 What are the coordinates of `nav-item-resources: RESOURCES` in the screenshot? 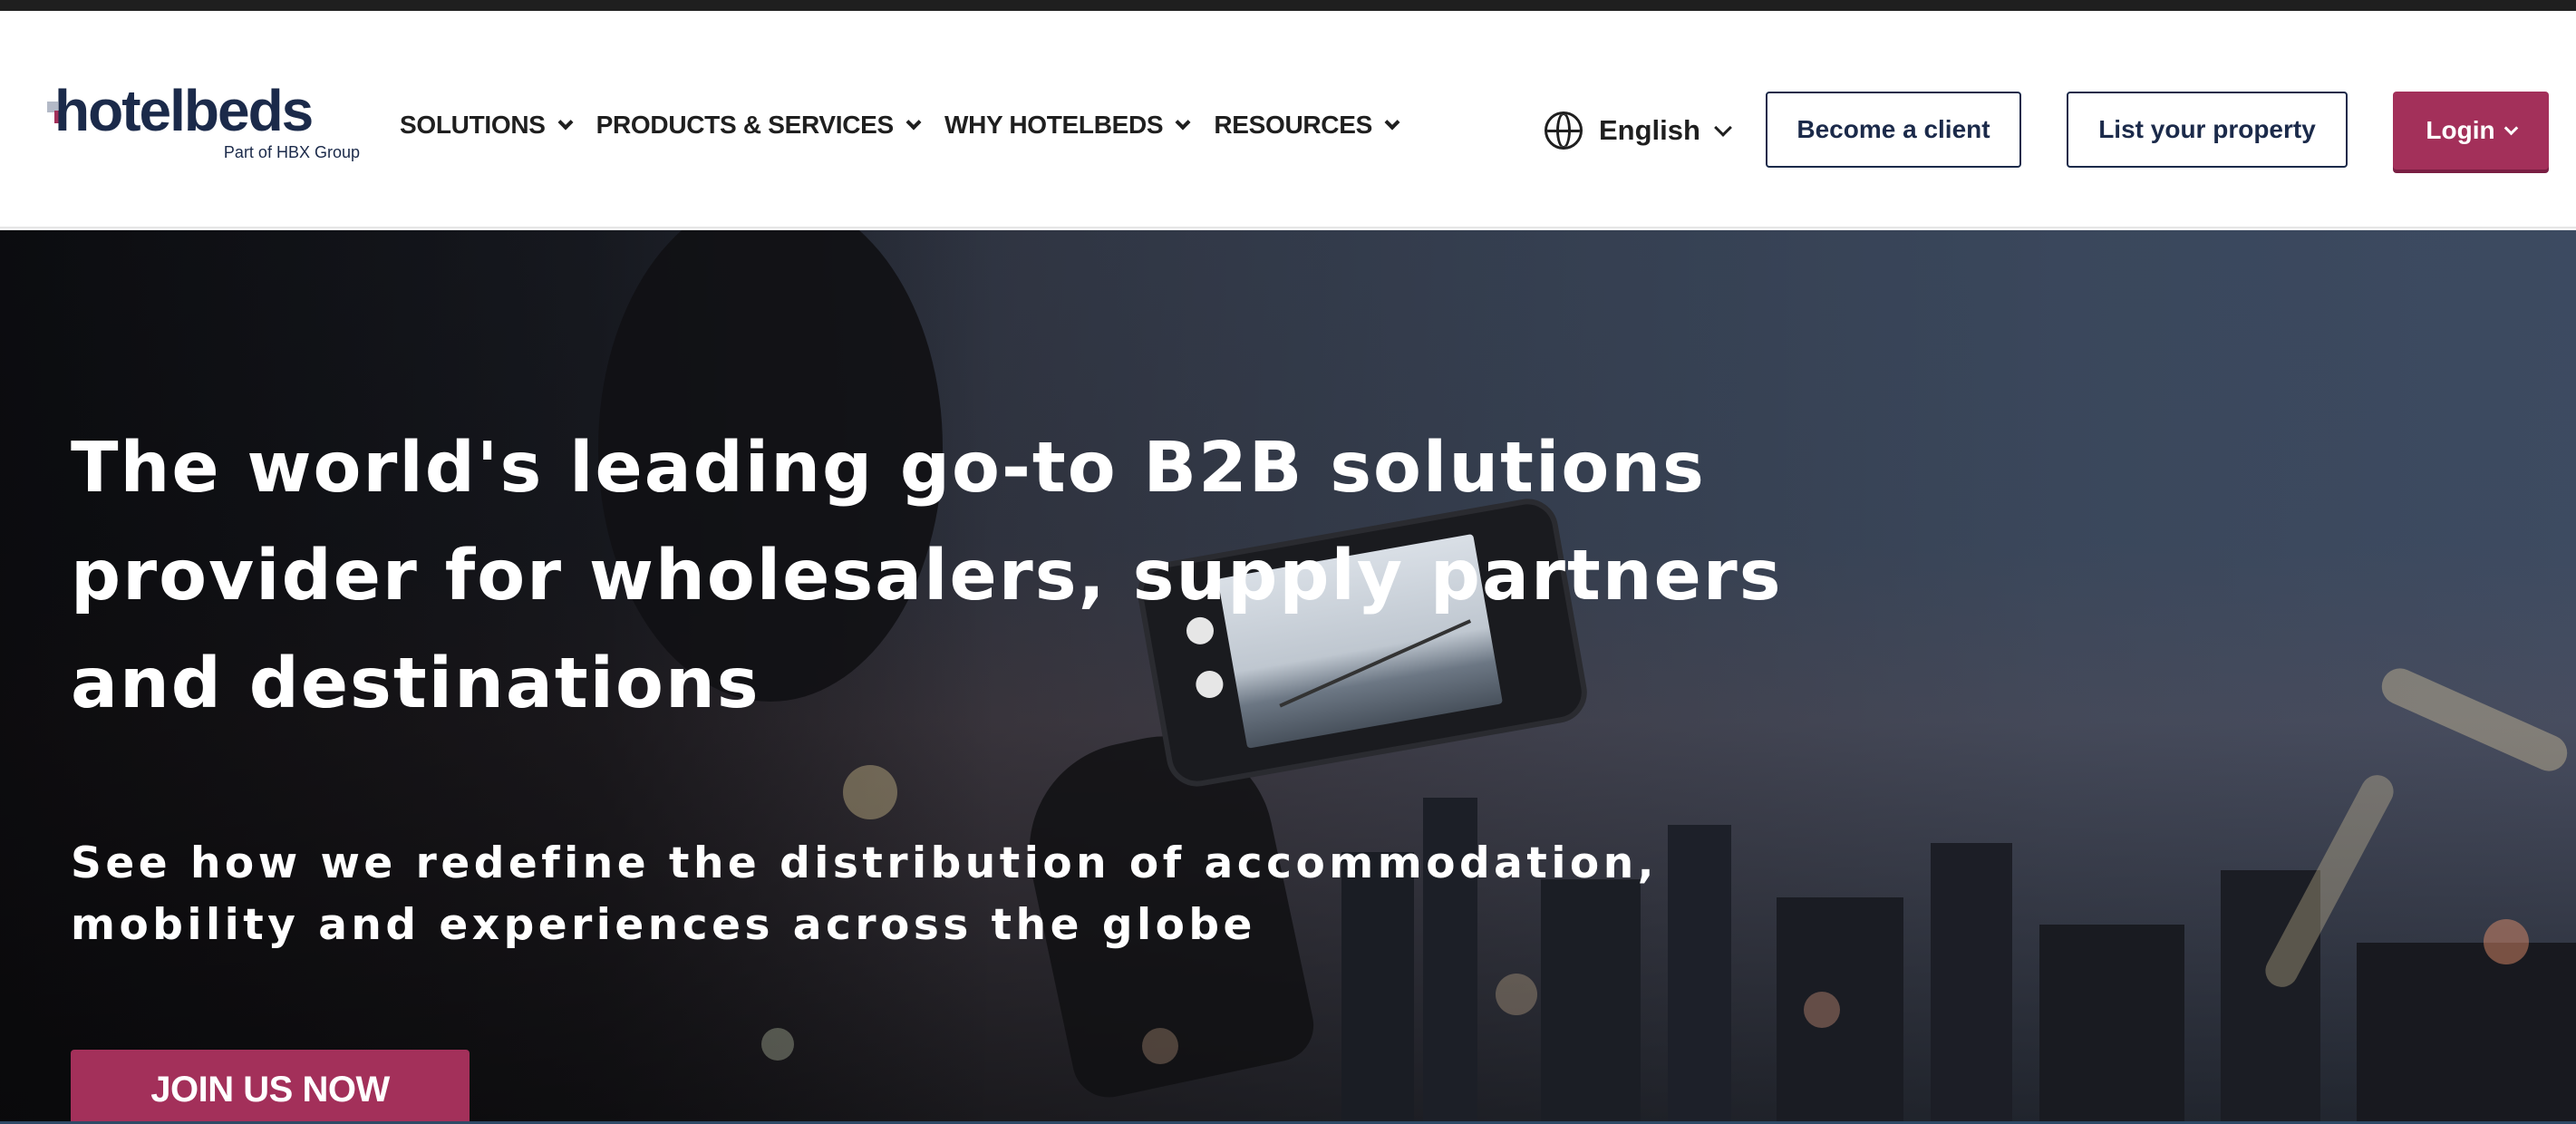 It's located at (1307, 125).